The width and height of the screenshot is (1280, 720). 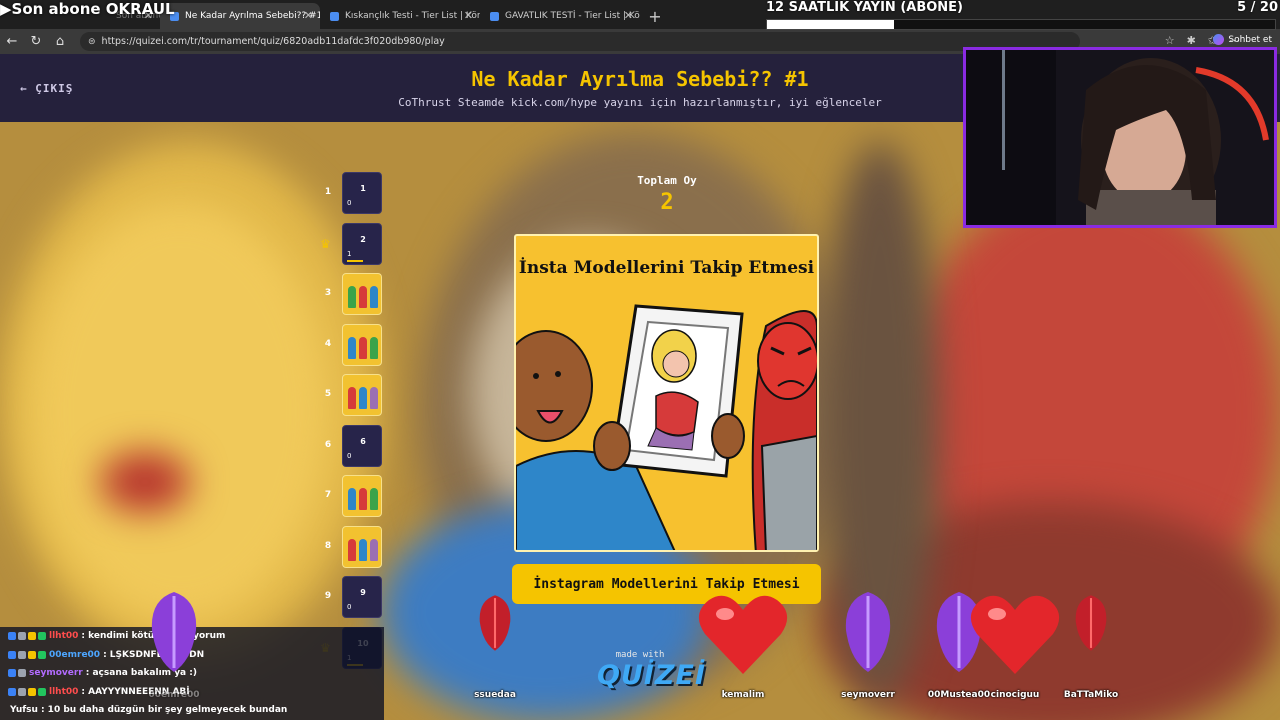 What do you see at coordinates (328, 596) in the screenshot?
I see `rank-number: 9` at bounding box center [328, 596].